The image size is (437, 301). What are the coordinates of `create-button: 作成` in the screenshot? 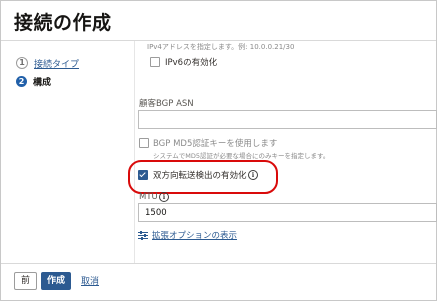 It's located at (56, 281).